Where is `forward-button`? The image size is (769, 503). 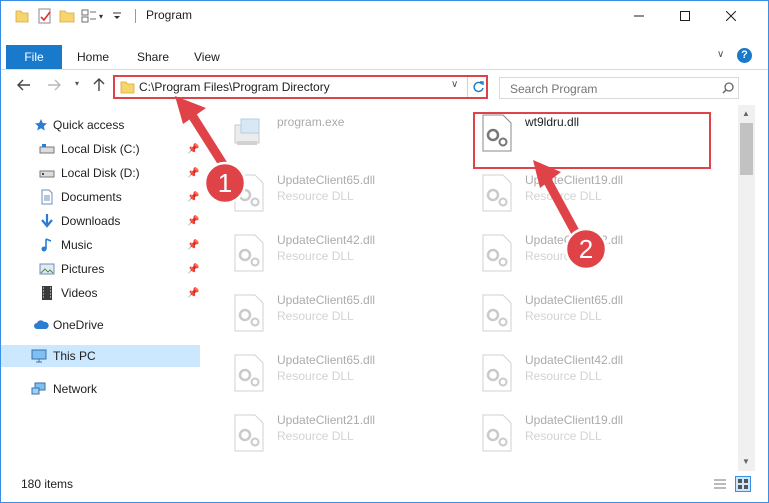
forward-button is located at coordinates (54, 86).